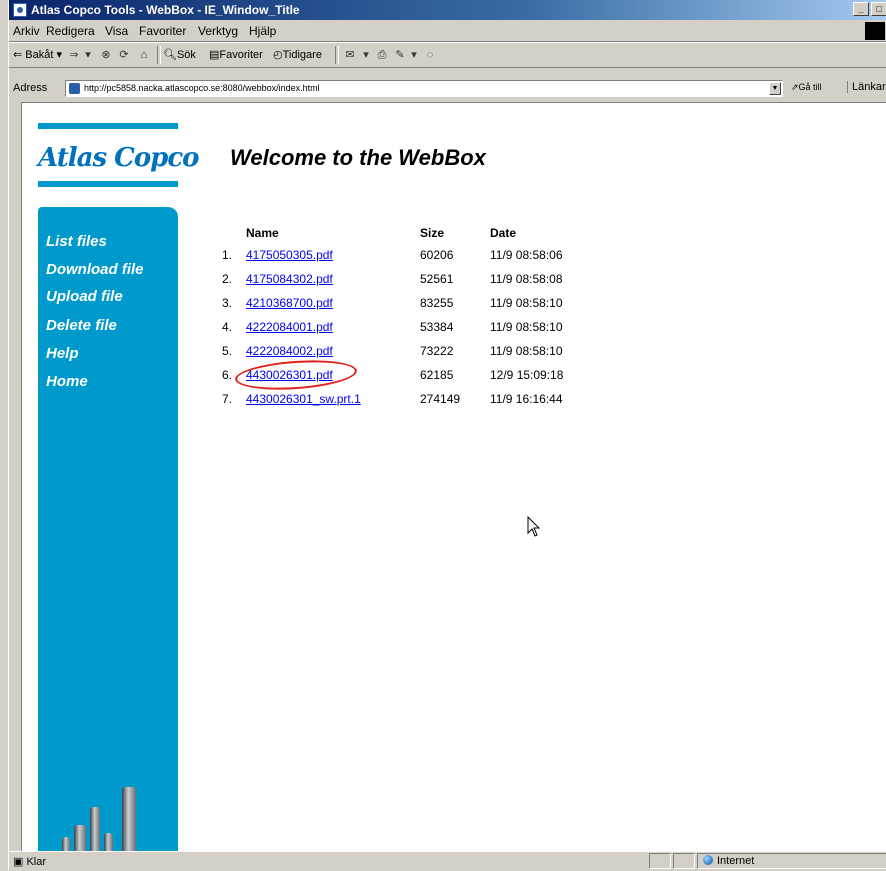 The width and height of the screenshot is (886, 871). Describe the element at coordinates (62, 353) in the screenshot. I see `nav-help: Help` at that location.